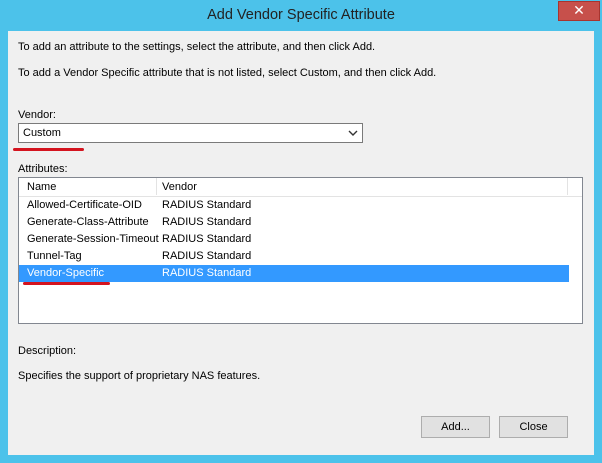  What do you see at coordinates (66, 273) in the screenshot?
I see `row-name: Vendor-Specific` at bounding box center [66, 273].